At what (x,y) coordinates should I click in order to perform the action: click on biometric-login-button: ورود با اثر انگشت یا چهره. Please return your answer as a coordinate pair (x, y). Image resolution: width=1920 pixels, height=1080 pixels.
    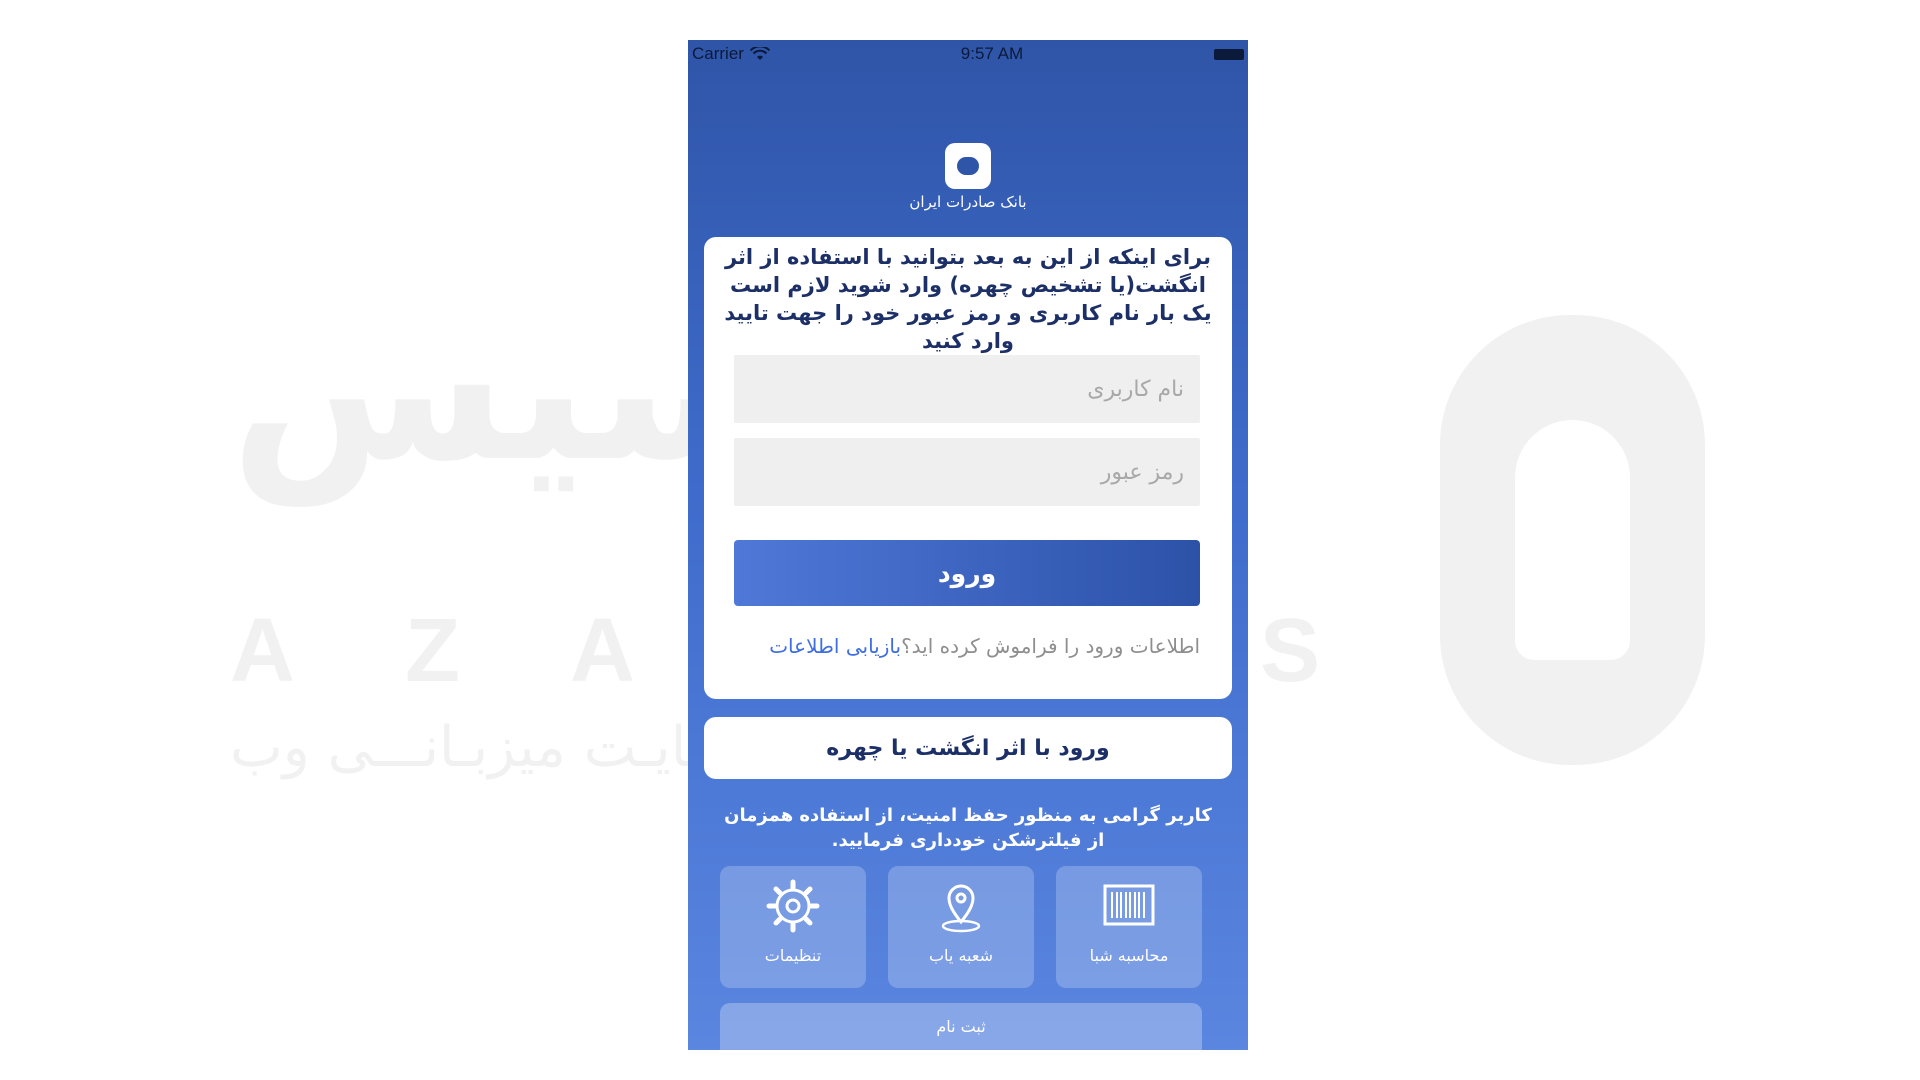
    Looking at the image, I should click on (968, 748).